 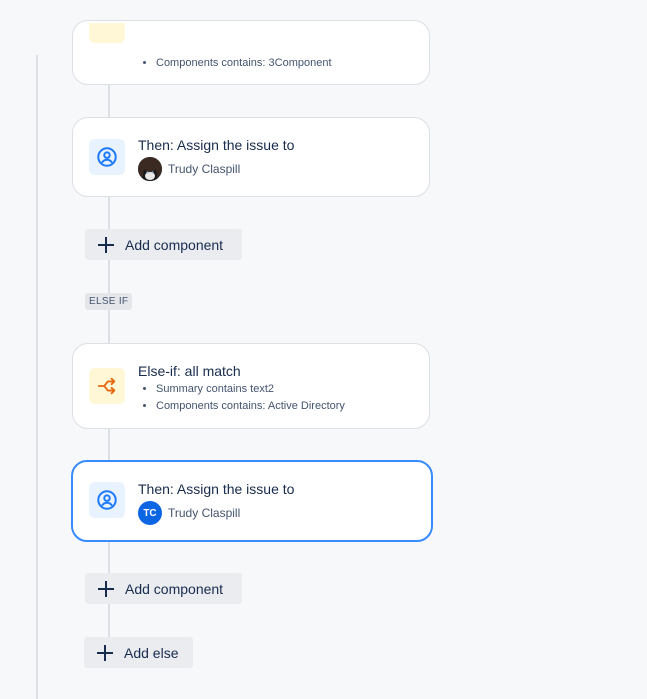 What do you see at coordinates (244, 63) in the screenshot?
I see `condition-item: Components contains: 3Component` at bounding box center [244, 63].